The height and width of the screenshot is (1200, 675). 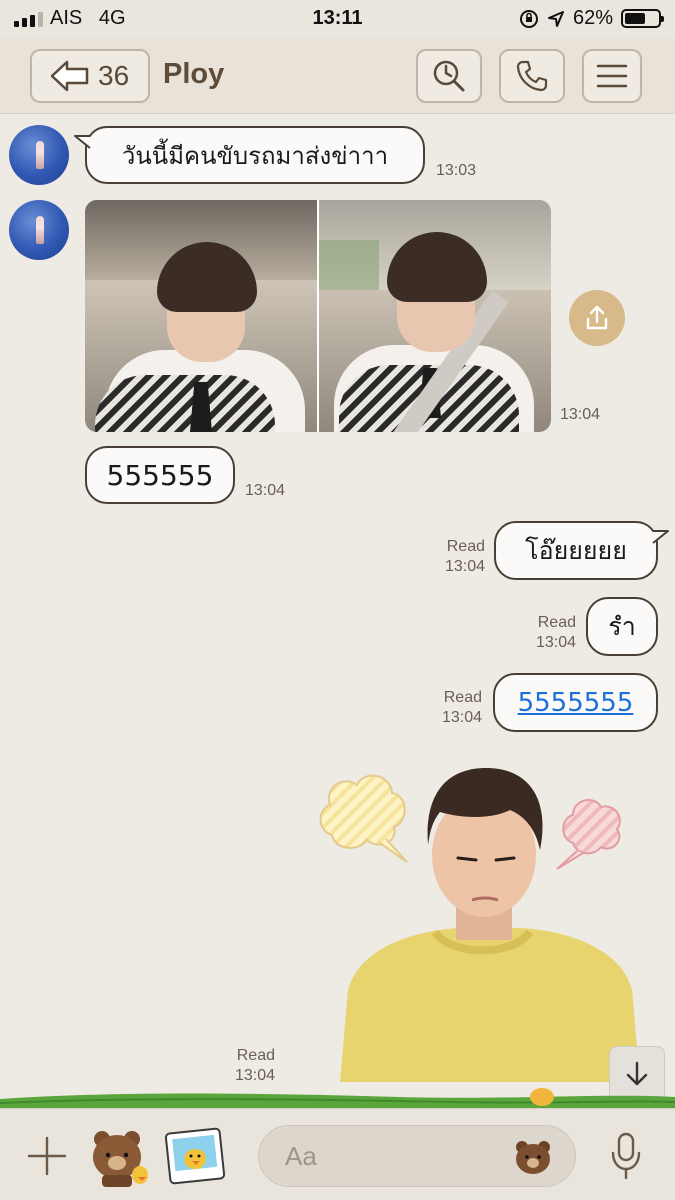 I want to click on search-button, so click(x=449, y=76).